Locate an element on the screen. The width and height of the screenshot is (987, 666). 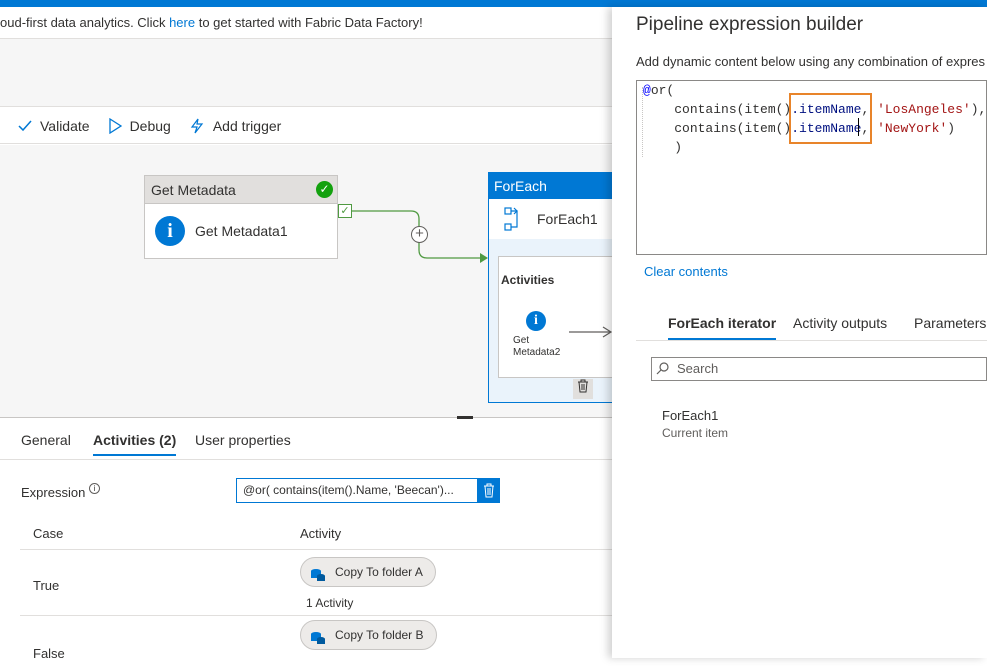
chip-label: Copy To folder B is located at coordinates (379, 635).